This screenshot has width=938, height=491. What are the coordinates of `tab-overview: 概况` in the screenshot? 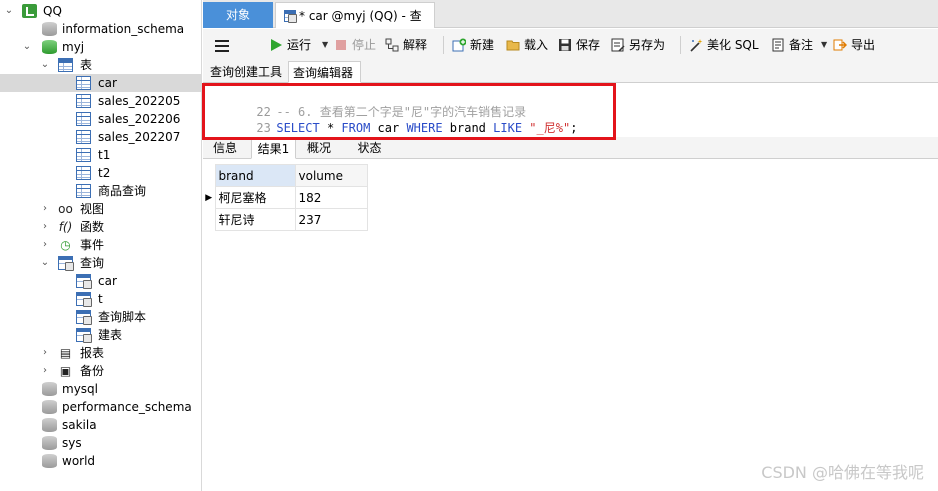 It's located at (319, 148).